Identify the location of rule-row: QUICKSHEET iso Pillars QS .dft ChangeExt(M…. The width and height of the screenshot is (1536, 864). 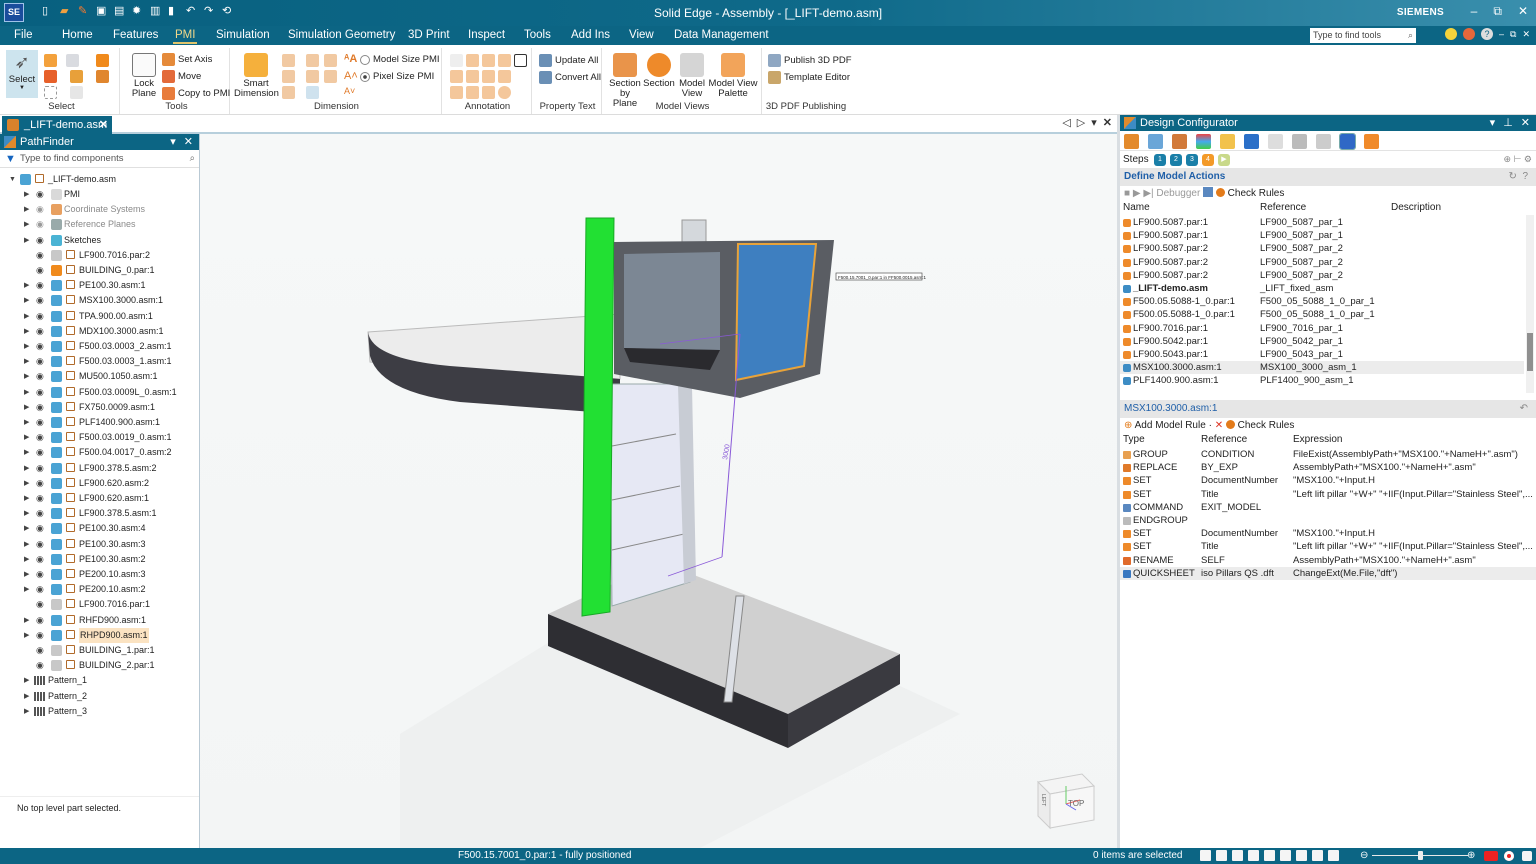
(1328, 573).